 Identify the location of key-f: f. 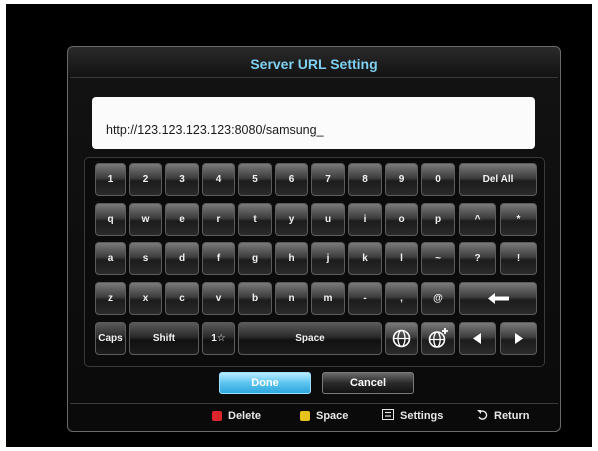
(218, 258).